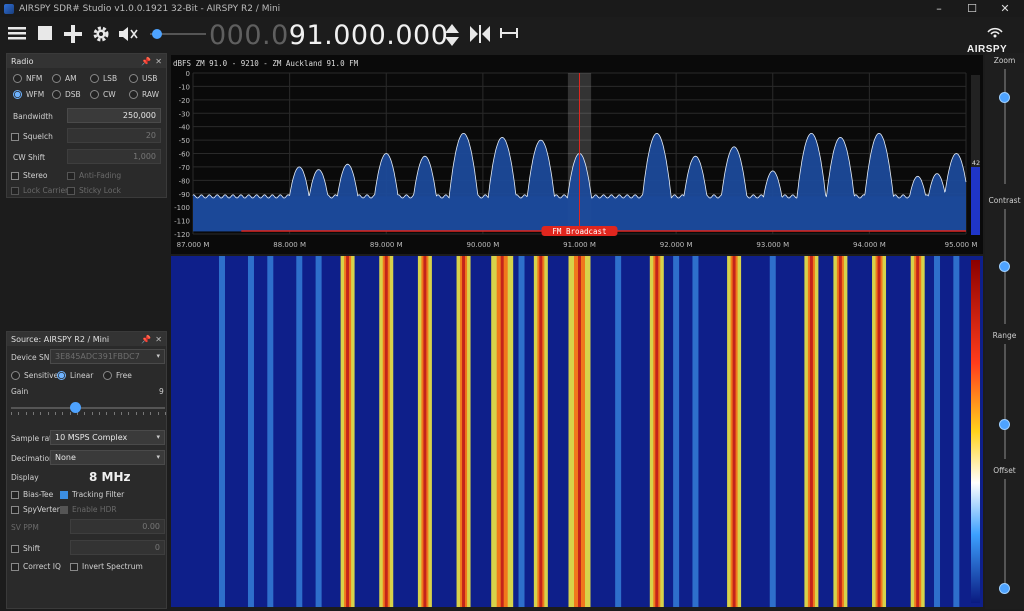  What do you see at coordinates (117, 375) in the screenshot?
I see `gain-mode-radio-free: Free` at bounding box center [117, 375].